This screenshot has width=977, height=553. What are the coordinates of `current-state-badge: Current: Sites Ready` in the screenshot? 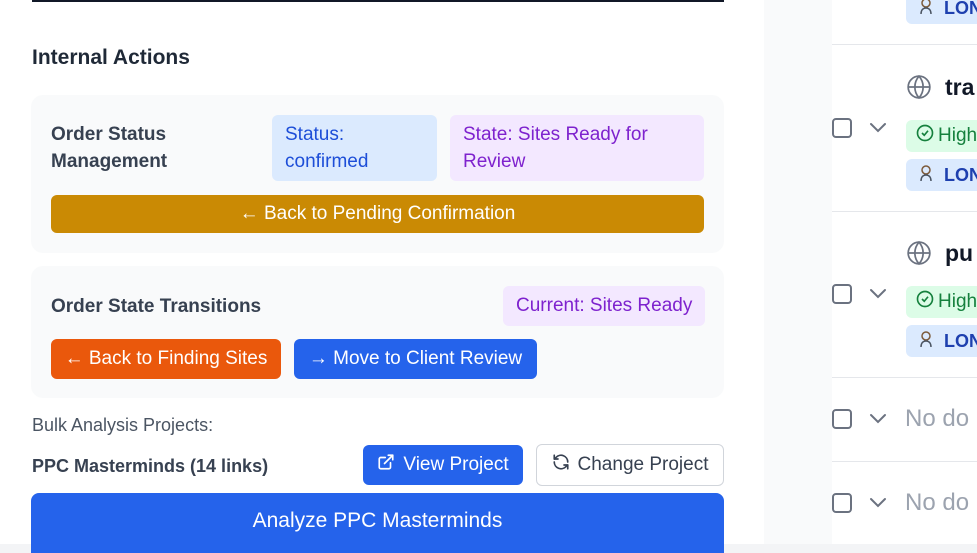 It's located at (604, 306).